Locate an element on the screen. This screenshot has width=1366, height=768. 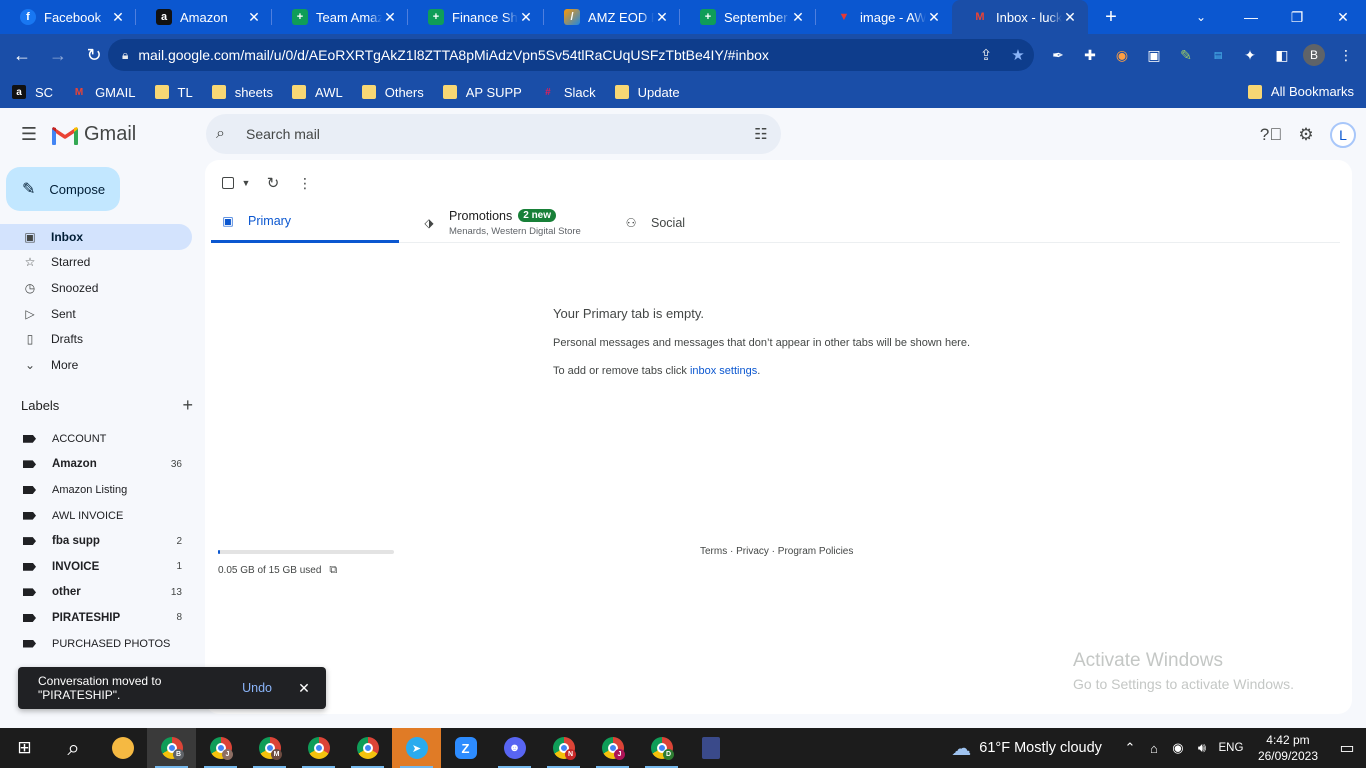
bookmark-item: AWL is located at coordinates (317, 92).